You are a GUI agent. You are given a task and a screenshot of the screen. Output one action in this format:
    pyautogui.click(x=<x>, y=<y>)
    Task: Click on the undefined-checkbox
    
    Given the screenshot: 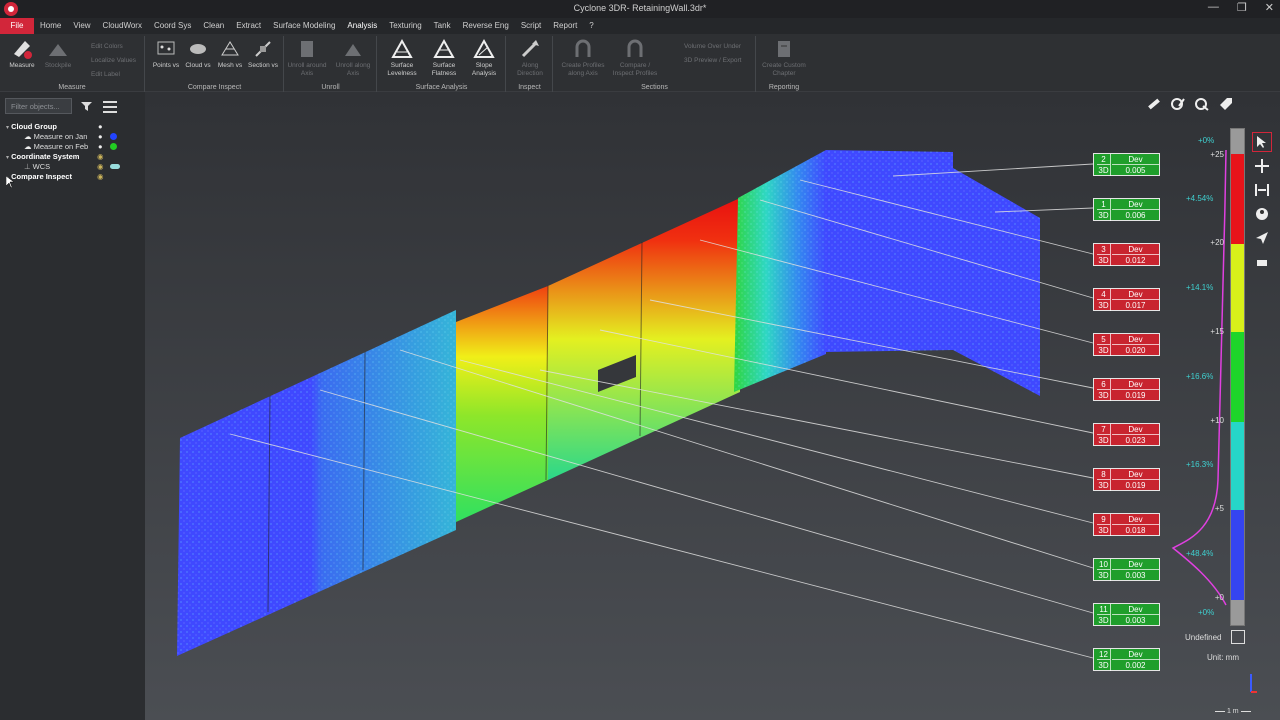 What is the action you would take?
    pyautogui.click(x=1238, y=637)
    